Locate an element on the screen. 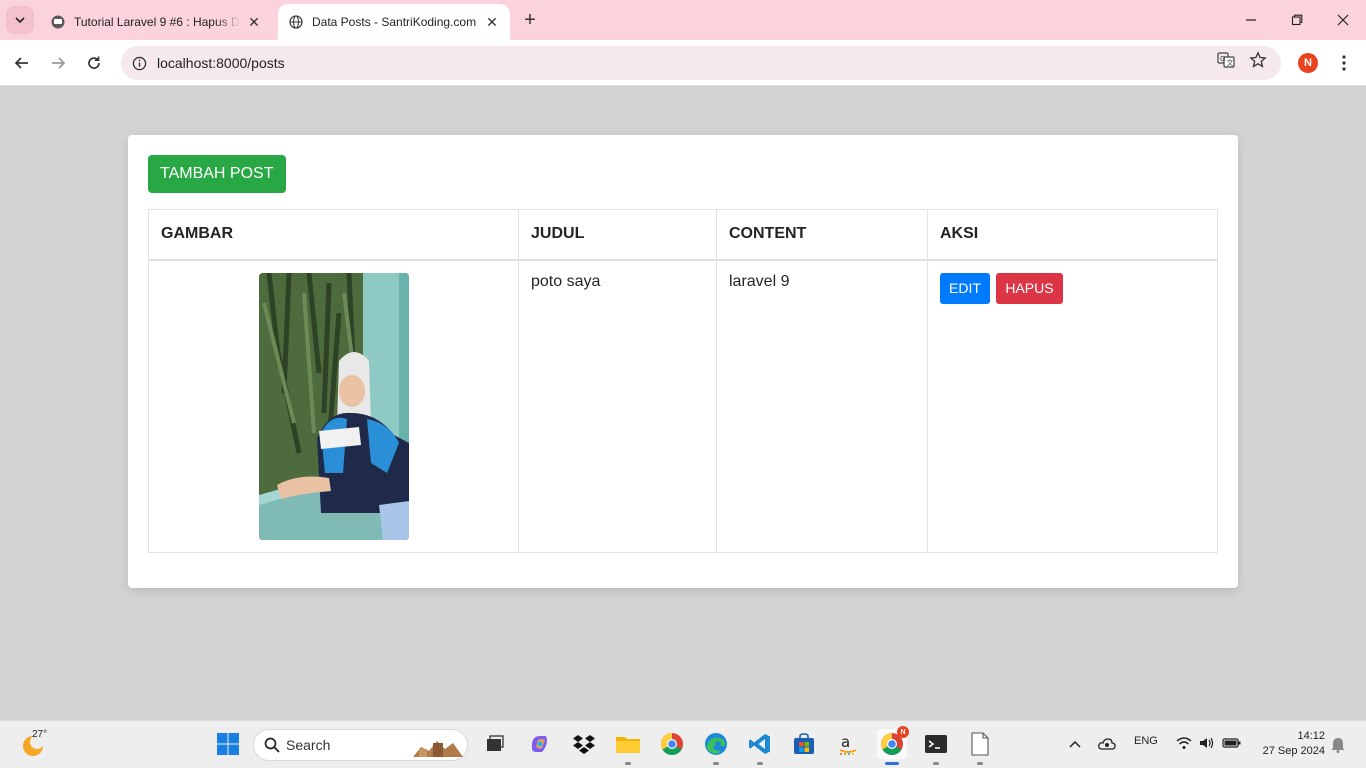  reload-icon is located at coordinates (94, 62).